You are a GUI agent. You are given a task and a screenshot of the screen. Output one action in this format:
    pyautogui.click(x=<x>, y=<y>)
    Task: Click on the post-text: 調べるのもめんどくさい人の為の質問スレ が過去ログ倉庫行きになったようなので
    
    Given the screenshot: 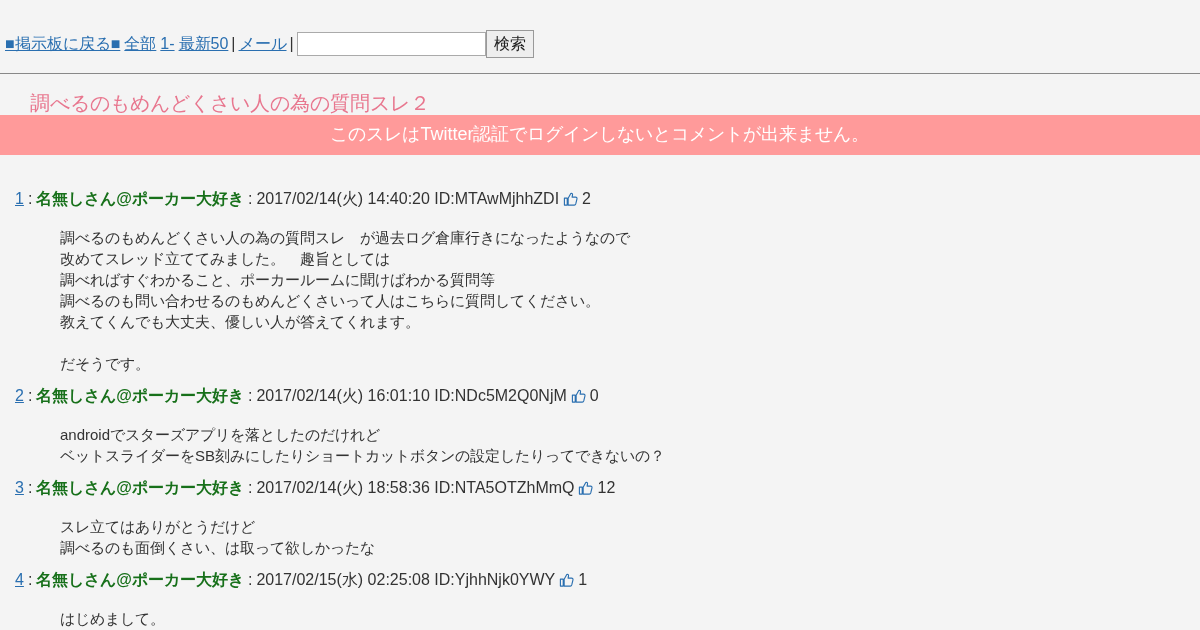 What is the action you would take?
    pyautogui.click(x=345, y=238)
    